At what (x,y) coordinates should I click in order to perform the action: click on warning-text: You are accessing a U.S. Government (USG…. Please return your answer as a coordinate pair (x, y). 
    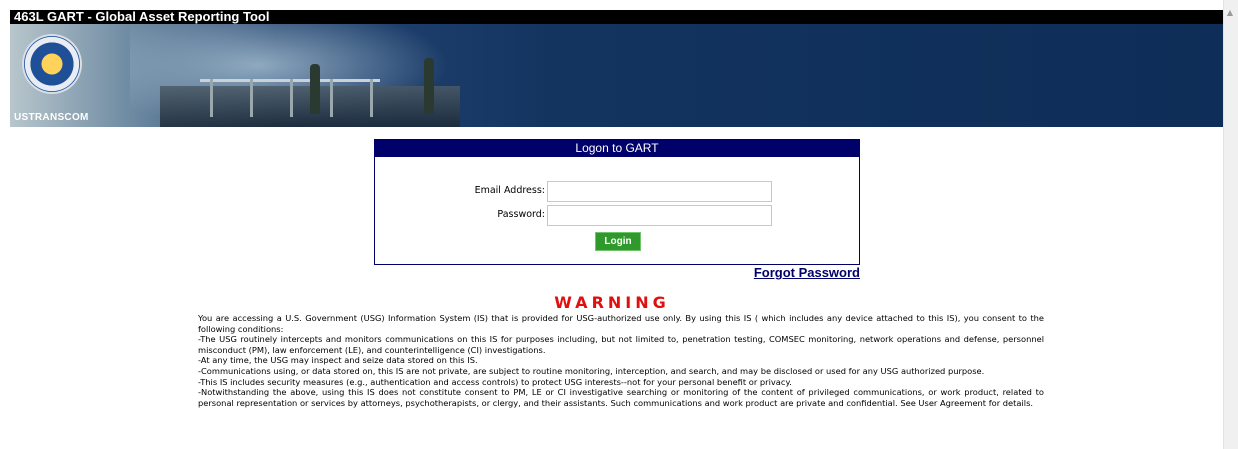
    Looking at the image, I should click on (621, 360).